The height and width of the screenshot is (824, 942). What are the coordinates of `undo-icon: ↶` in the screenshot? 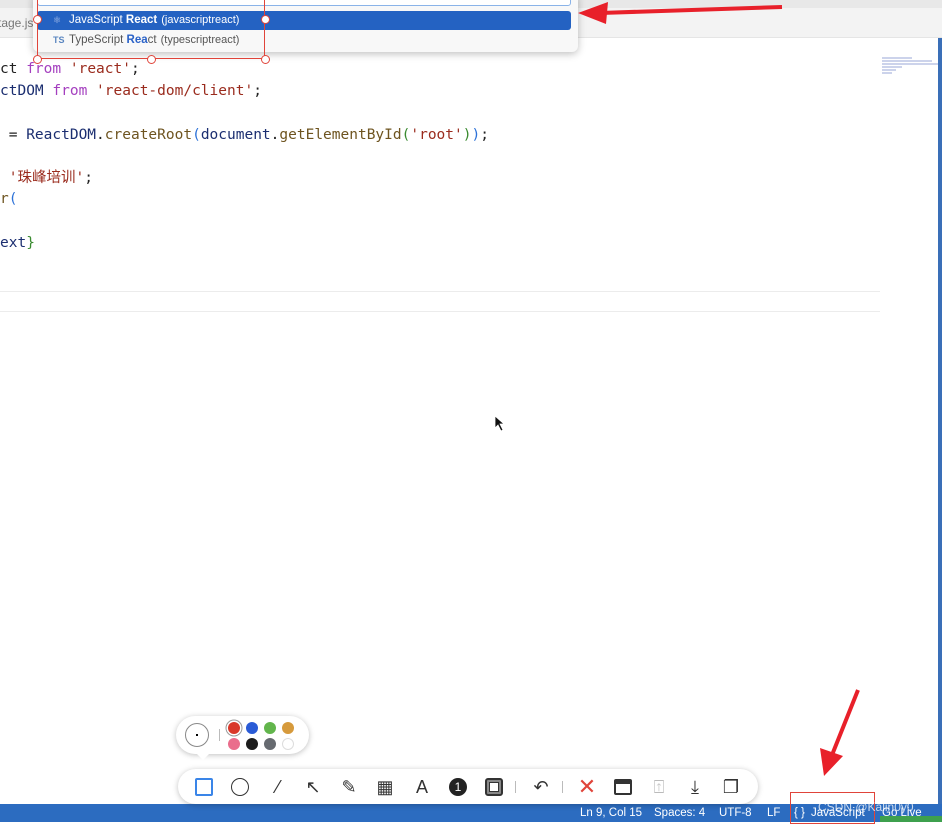 It's located at (541, 787).